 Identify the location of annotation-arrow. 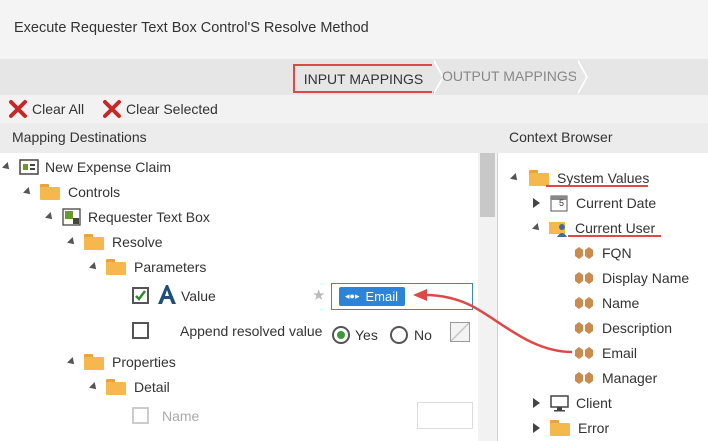
(493, 321).